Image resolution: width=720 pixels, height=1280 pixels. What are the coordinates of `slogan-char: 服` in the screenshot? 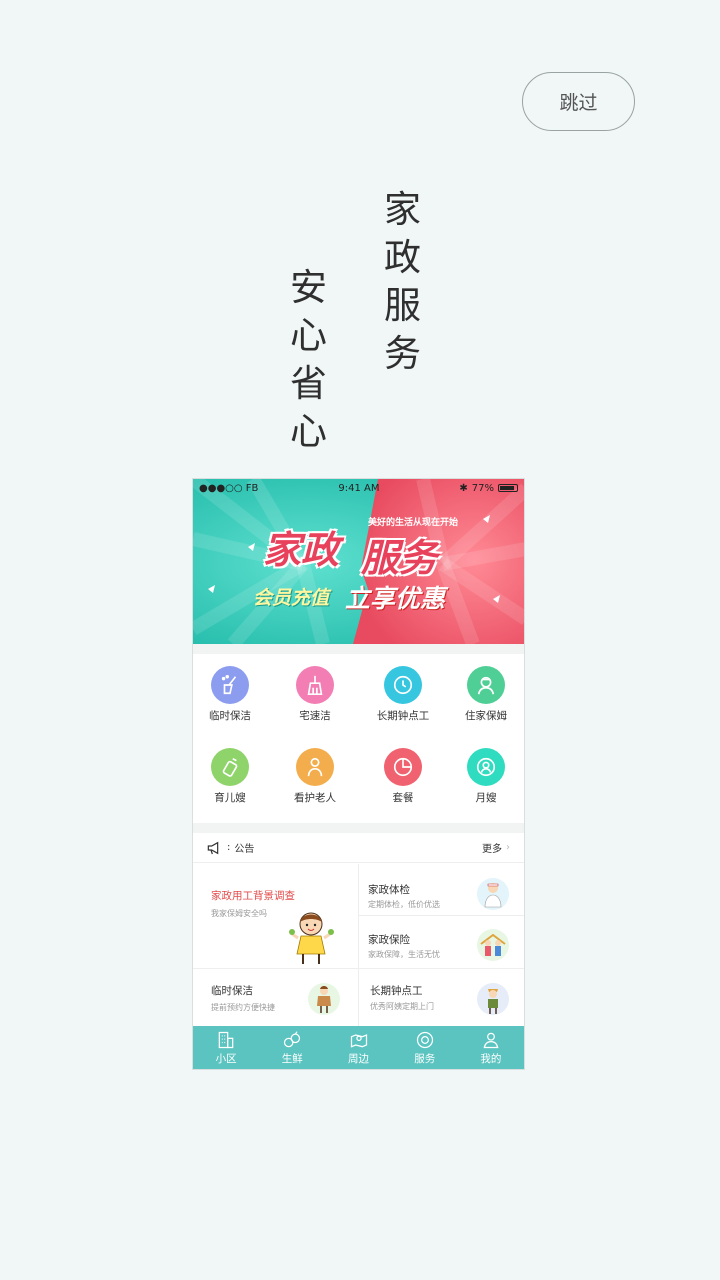 It's located at (402, 305).